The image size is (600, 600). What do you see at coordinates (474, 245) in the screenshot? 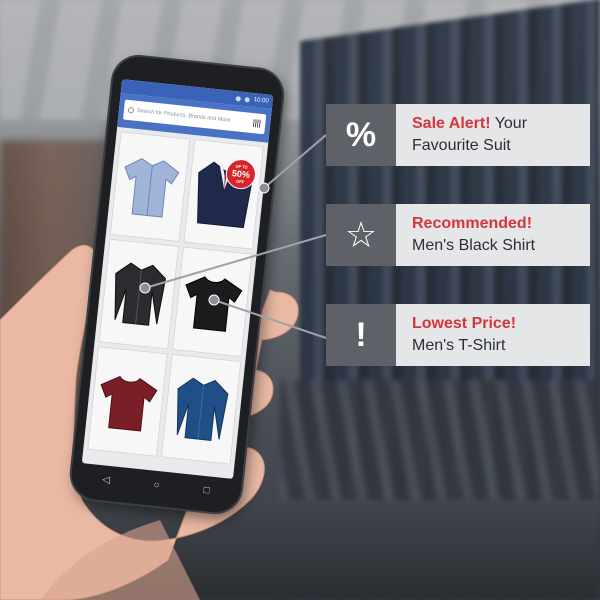
I see `callout-line2: Men's Black Shirt` at bounding box center [474, 245].